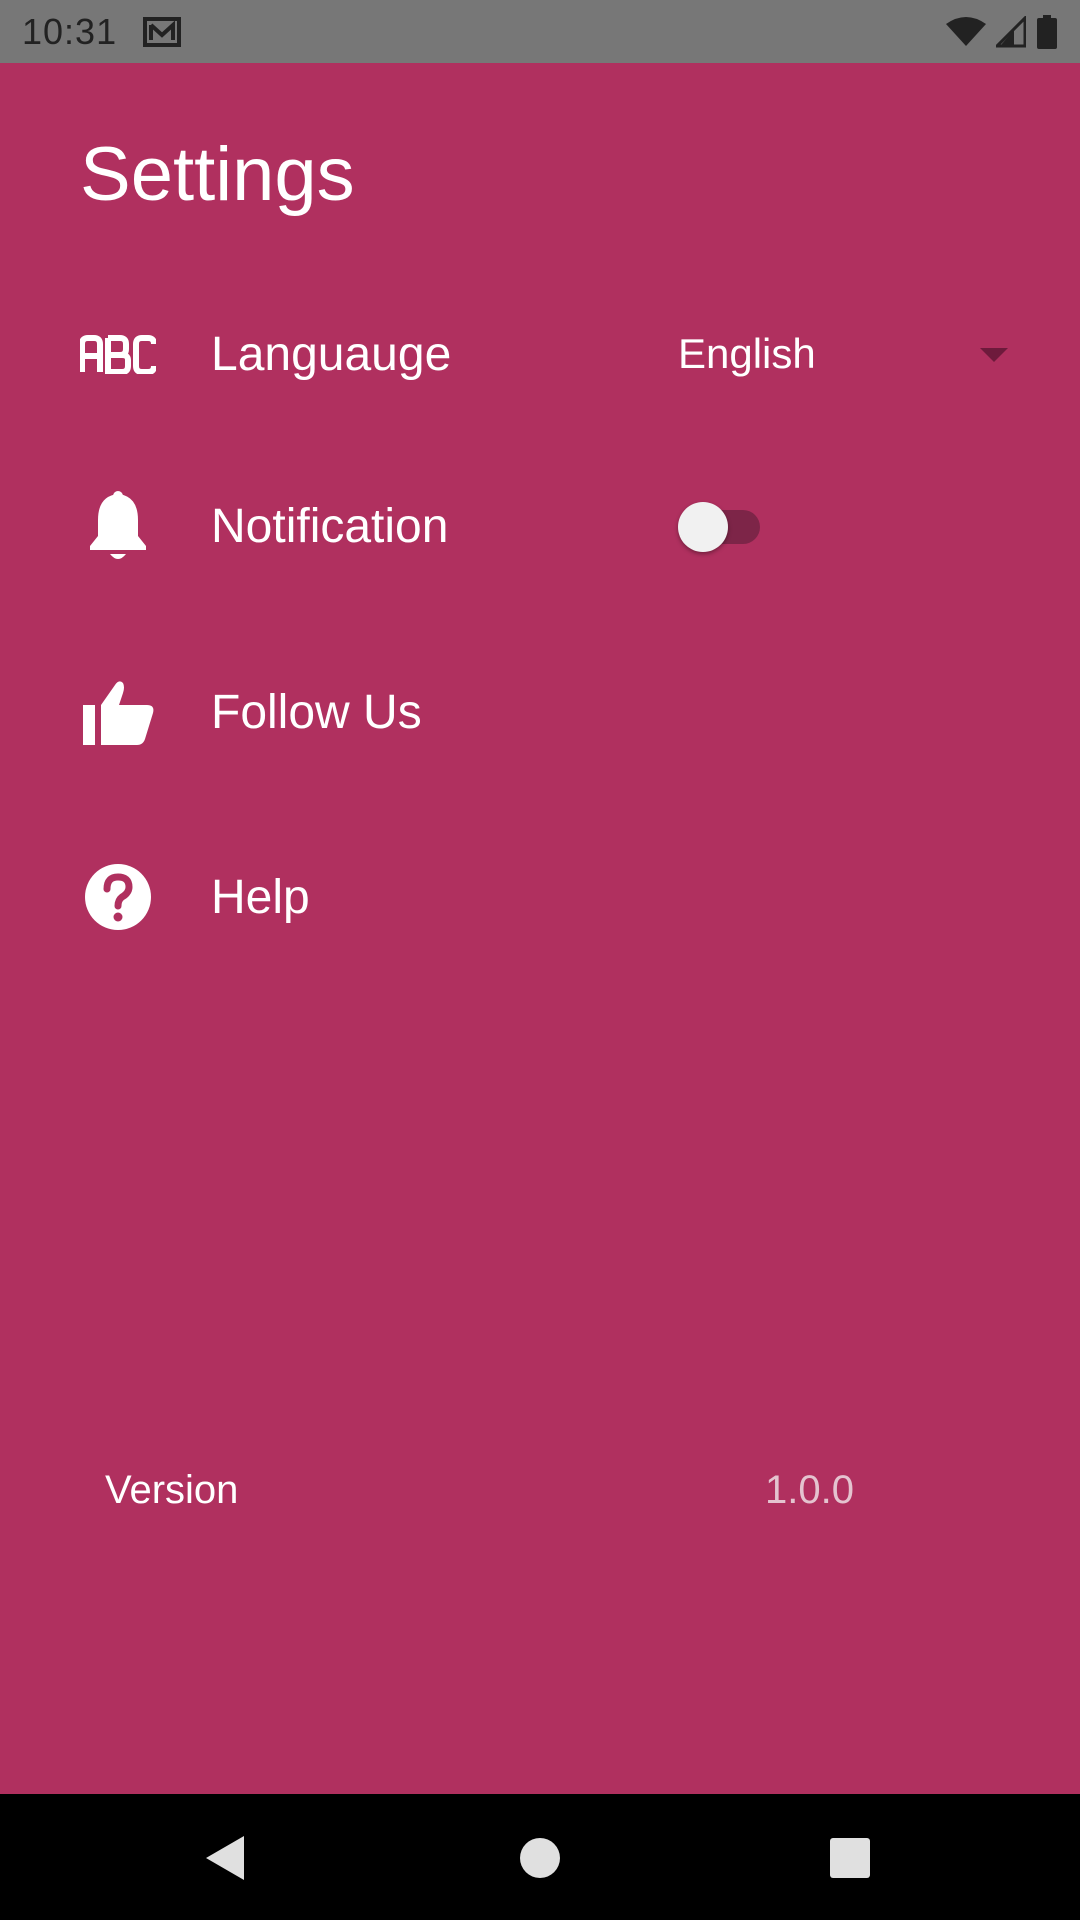  I want to click on signal-icon, so click(1011, 31).